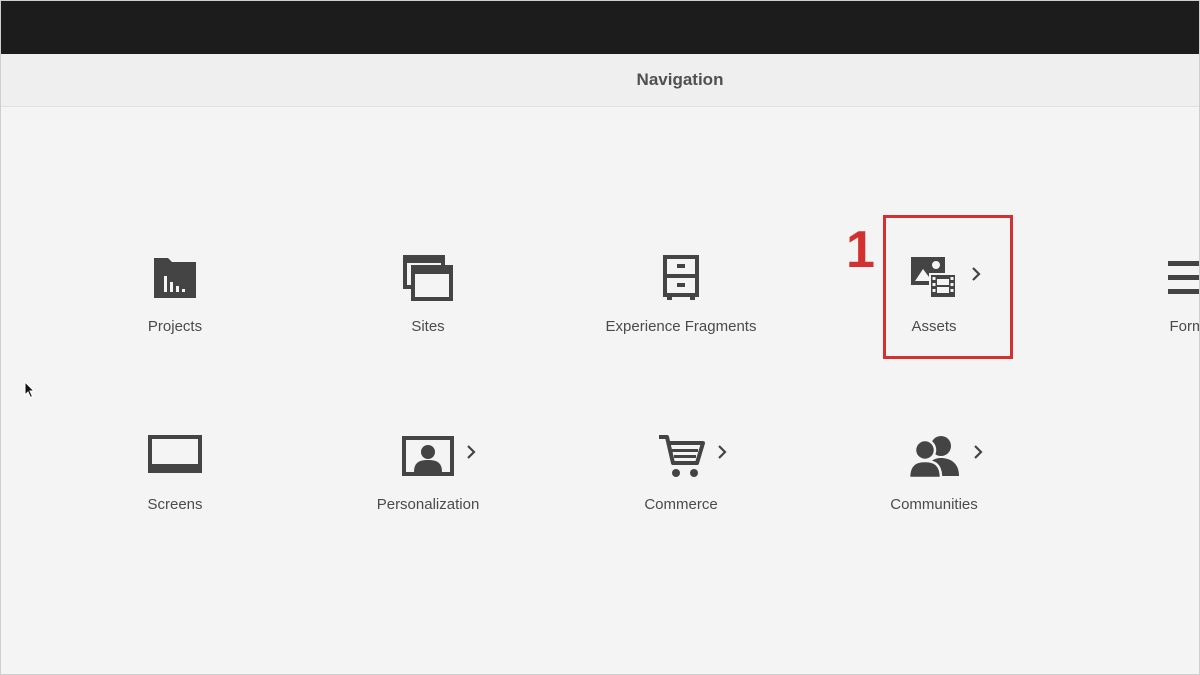  I want to click on nav-tile-forms: Form, so click(1143, 307).